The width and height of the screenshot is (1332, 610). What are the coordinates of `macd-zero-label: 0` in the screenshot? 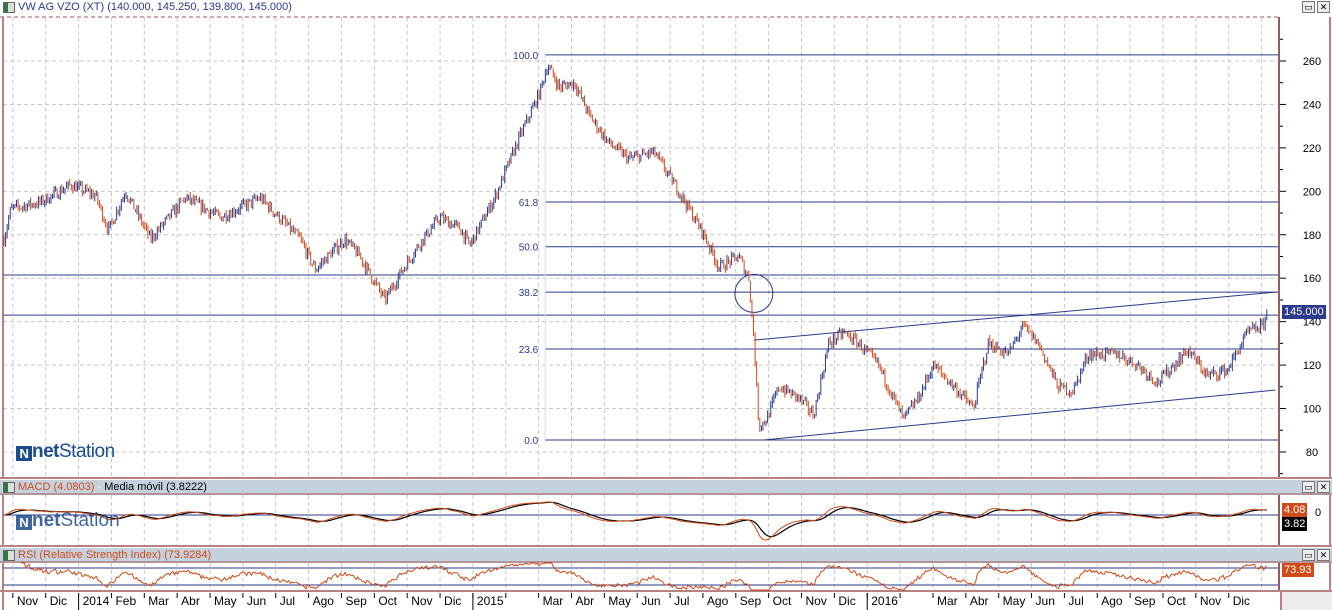 It's located at (1318, 513).